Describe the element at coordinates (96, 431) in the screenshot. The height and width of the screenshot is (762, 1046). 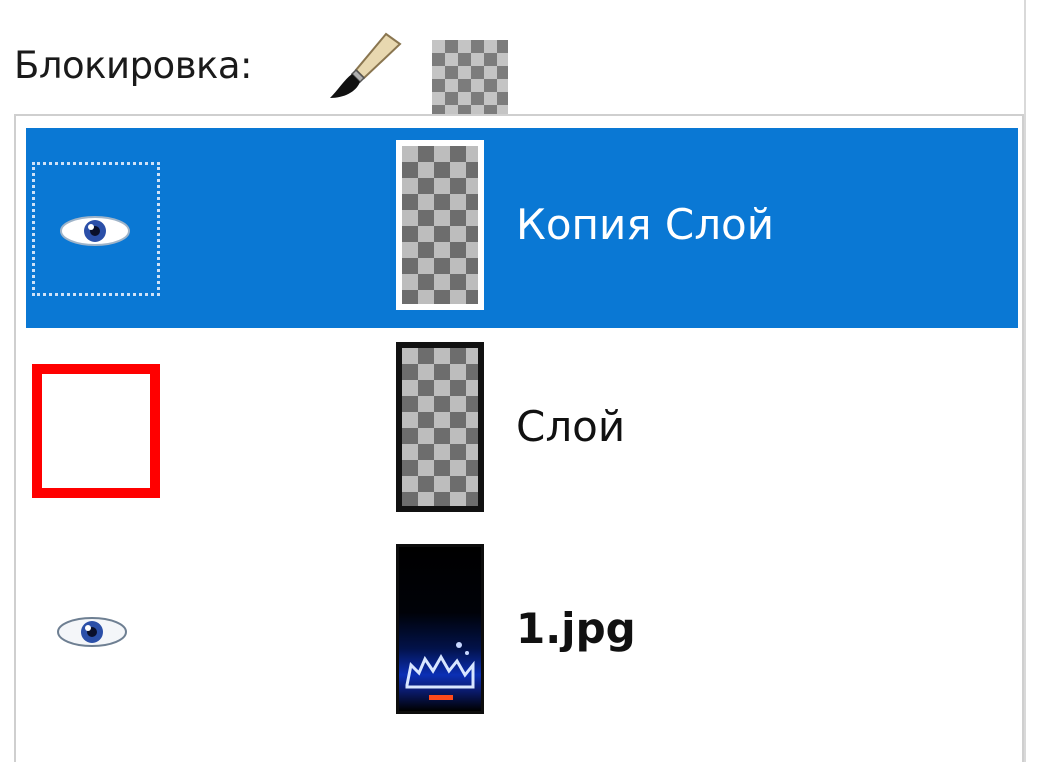
I see `visibility-toggle-highlighted` at that location.